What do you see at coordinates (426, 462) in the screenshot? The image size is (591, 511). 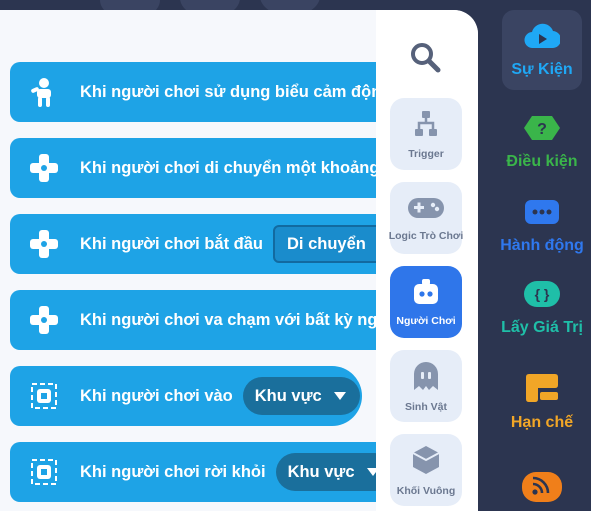 I see `cube-icon` at bounding box center [426, 462].